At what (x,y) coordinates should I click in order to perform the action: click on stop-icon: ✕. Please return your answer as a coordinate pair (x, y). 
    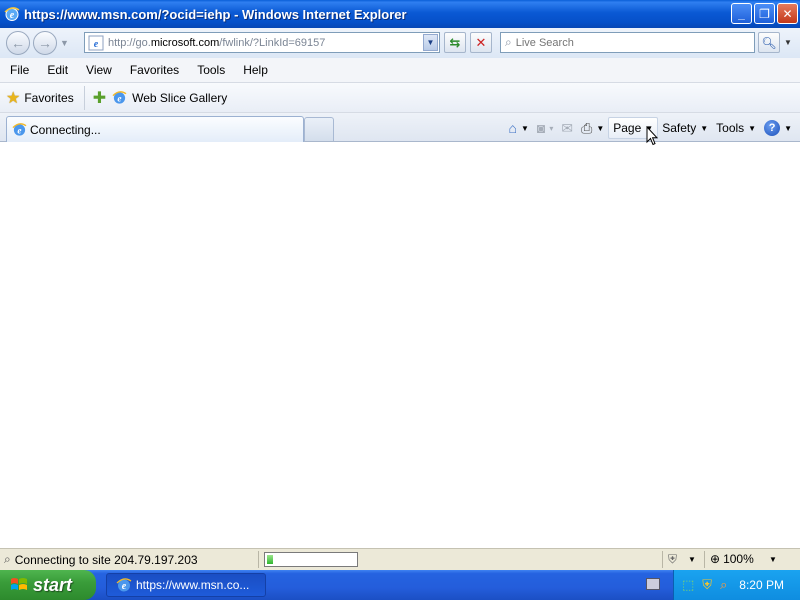
    Looking at the image, I should click on (481, 42).